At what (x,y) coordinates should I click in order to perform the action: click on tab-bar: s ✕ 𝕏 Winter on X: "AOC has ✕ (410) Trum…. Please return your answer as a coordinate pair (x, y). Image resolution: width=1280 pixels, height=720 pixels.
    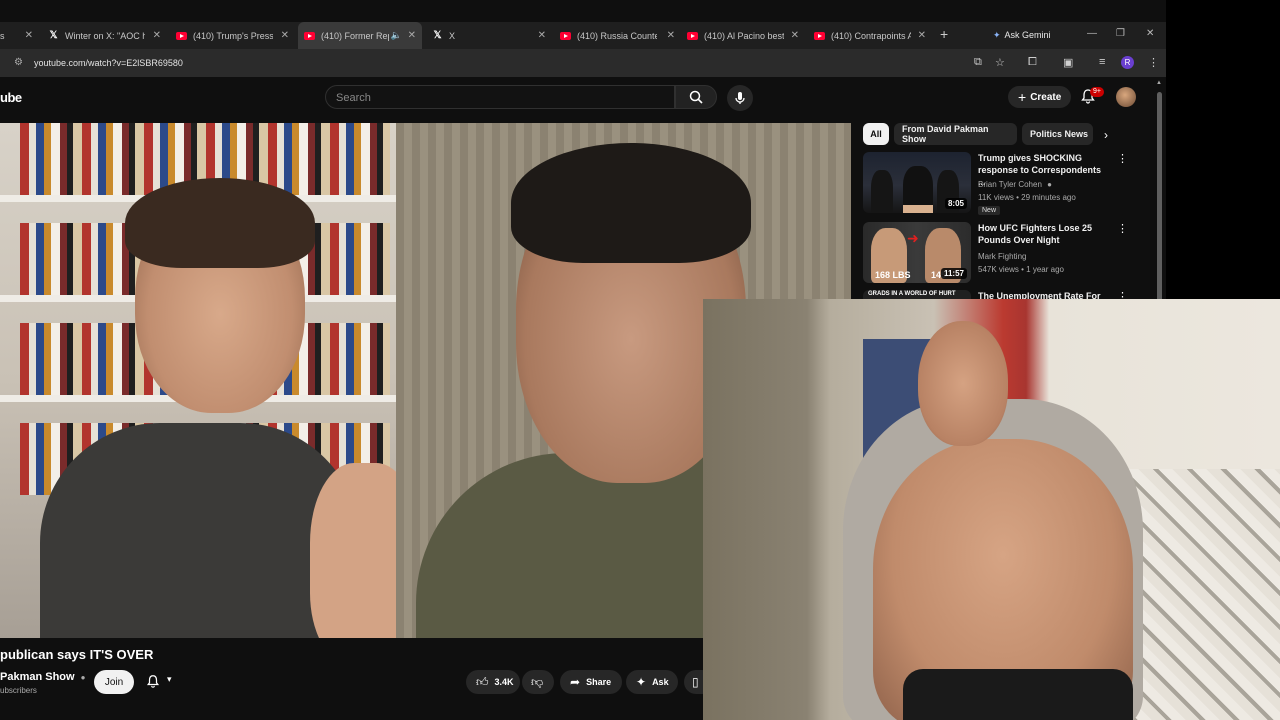
    Looking at the image, I should click on (583, 35).